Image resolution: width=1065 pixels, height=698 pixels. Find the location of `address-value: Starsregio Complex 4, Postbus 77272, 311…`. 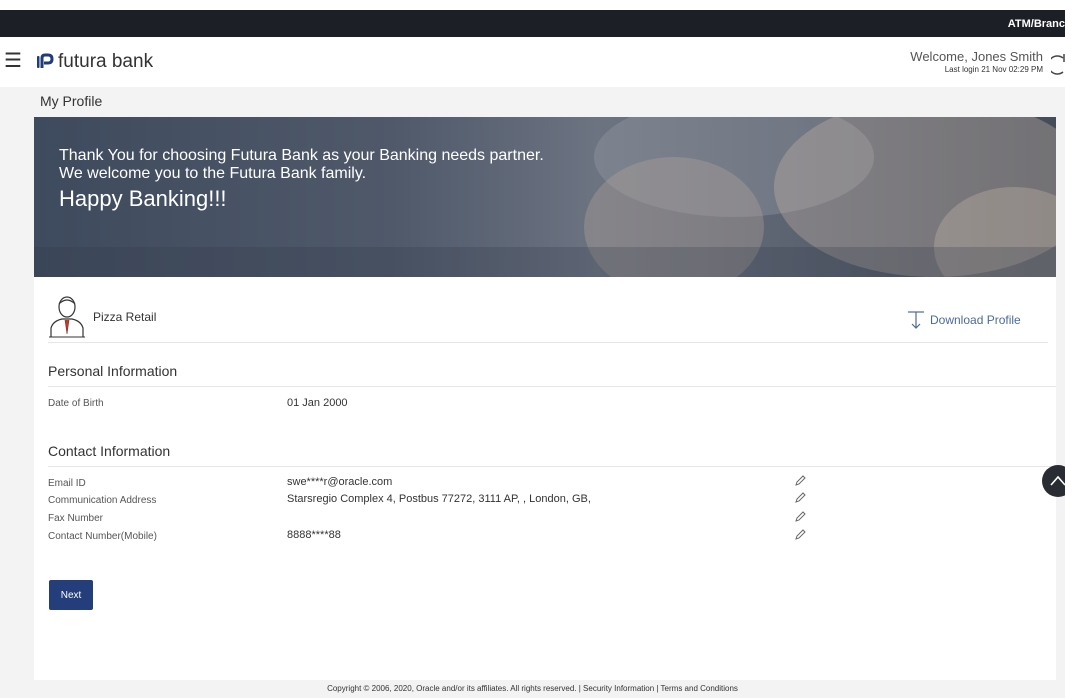

address-value: Starsregio Complex 4, Postbus 77272, 311… is located at coordinates (439, 499).